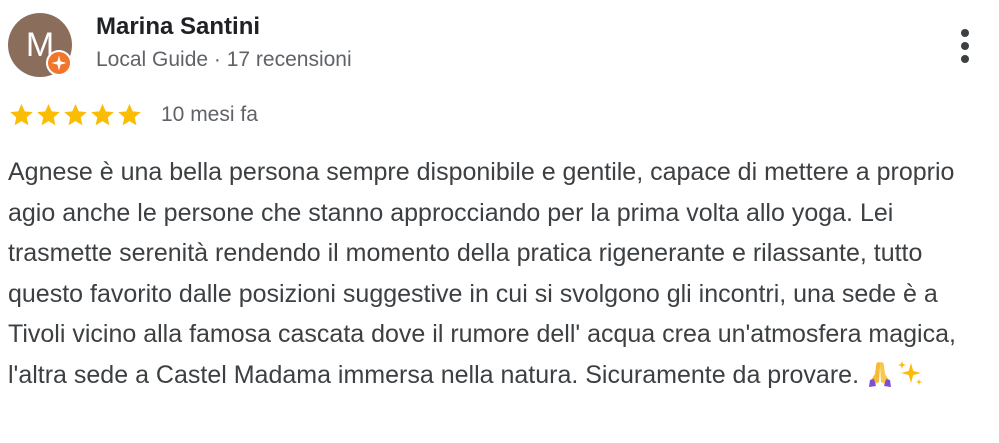  I want to click on local-guide-badge-icon, so click(59, 63).